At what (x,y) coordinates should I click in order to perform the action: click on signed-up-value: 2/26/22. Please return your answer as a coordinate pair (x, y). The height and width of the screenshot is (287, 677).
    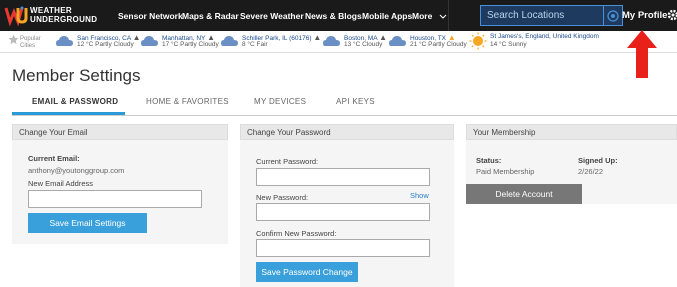
    Looking at the image, I should click on (591, 171).